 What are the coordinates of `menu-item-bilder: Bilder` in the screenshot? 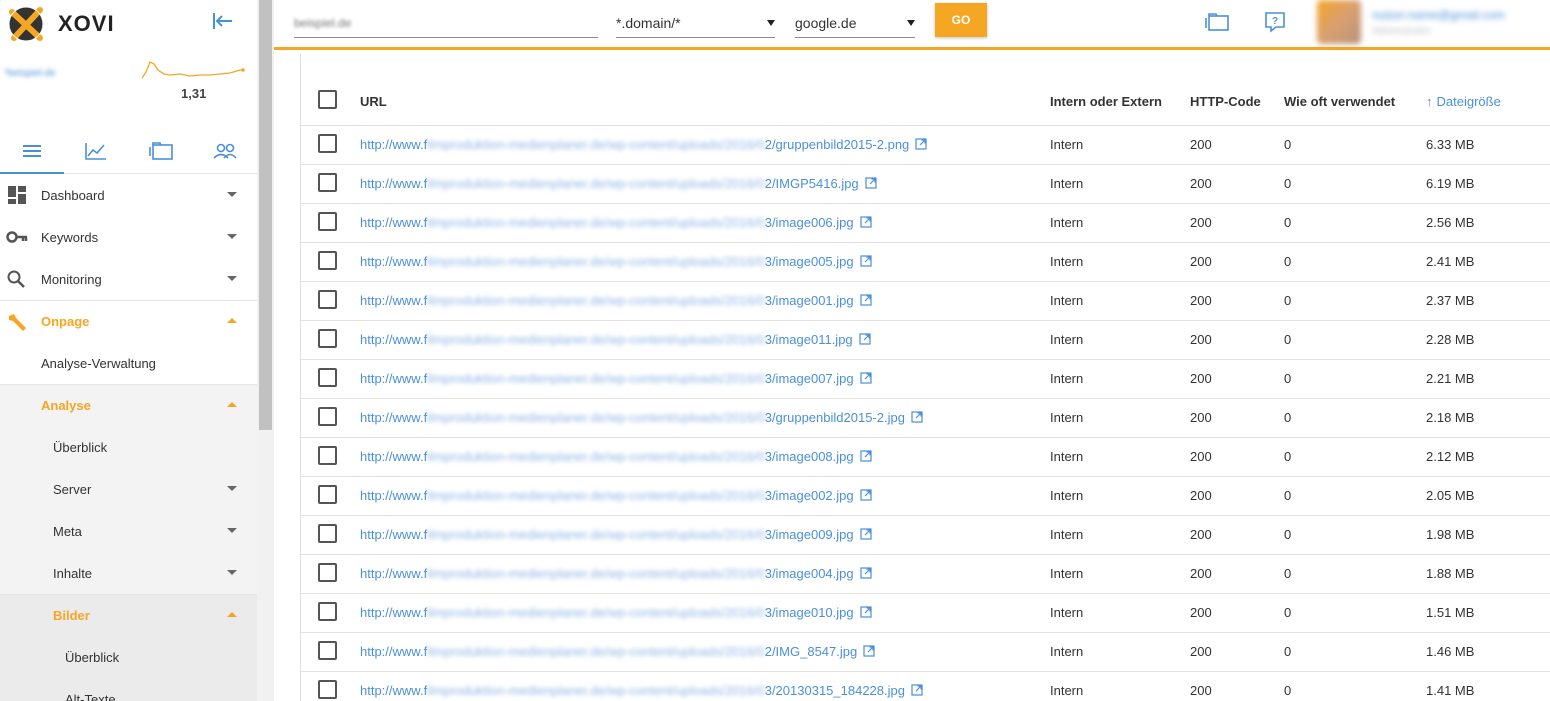 It's located at (128, 615).